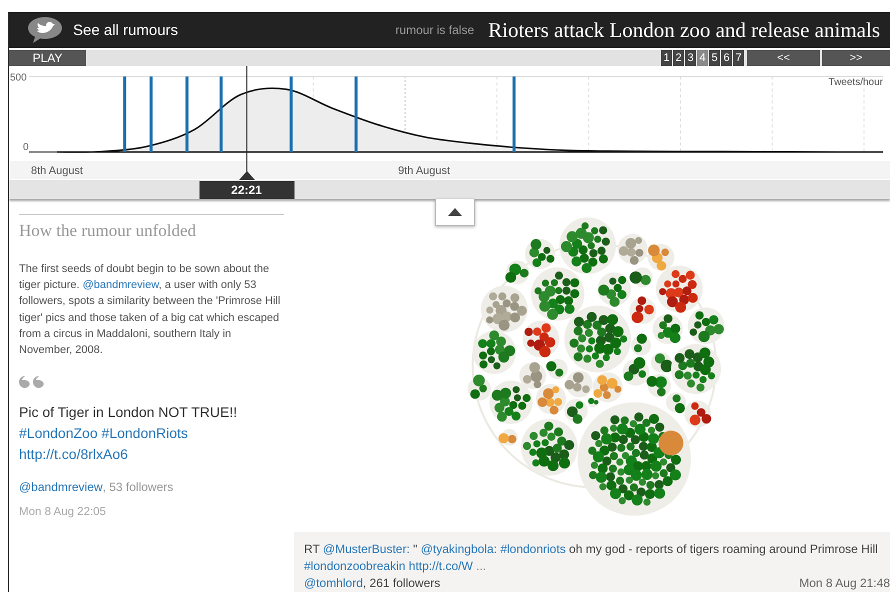  I want to click on bird-icon, so click(45, 30).